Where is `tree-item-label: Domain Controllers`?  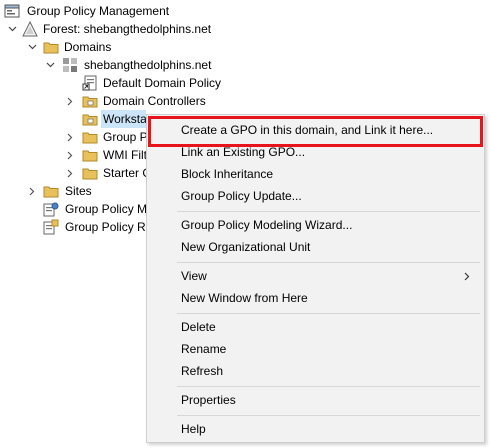 tree-item-label: Domain Controllers is located at coordinates (154, 101).